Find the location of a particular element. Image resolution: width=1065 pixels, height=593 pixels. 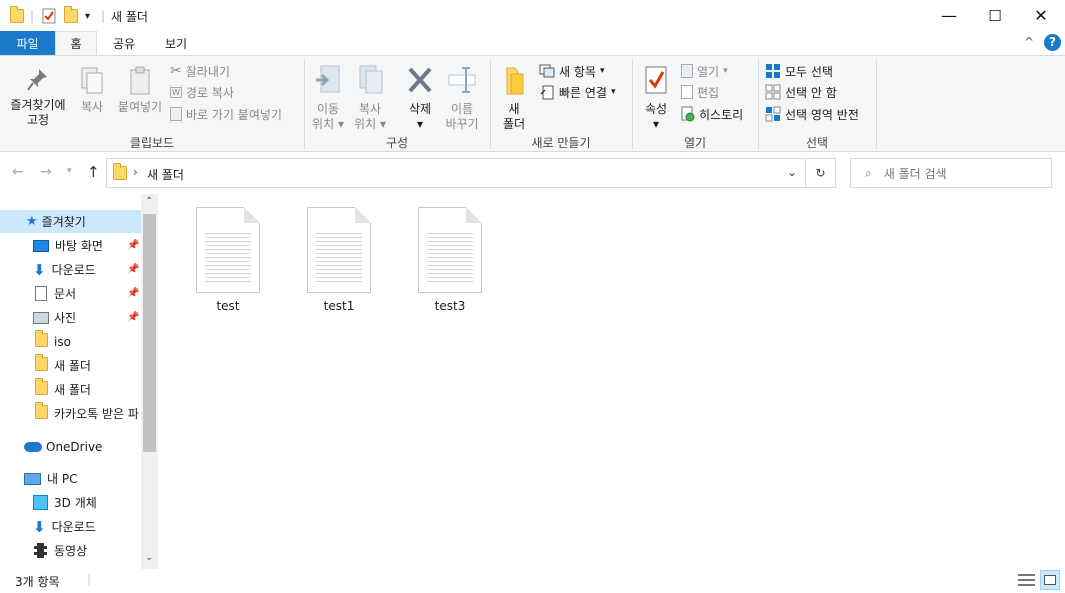

file-item: test1 is located at coordinates (339, 260).